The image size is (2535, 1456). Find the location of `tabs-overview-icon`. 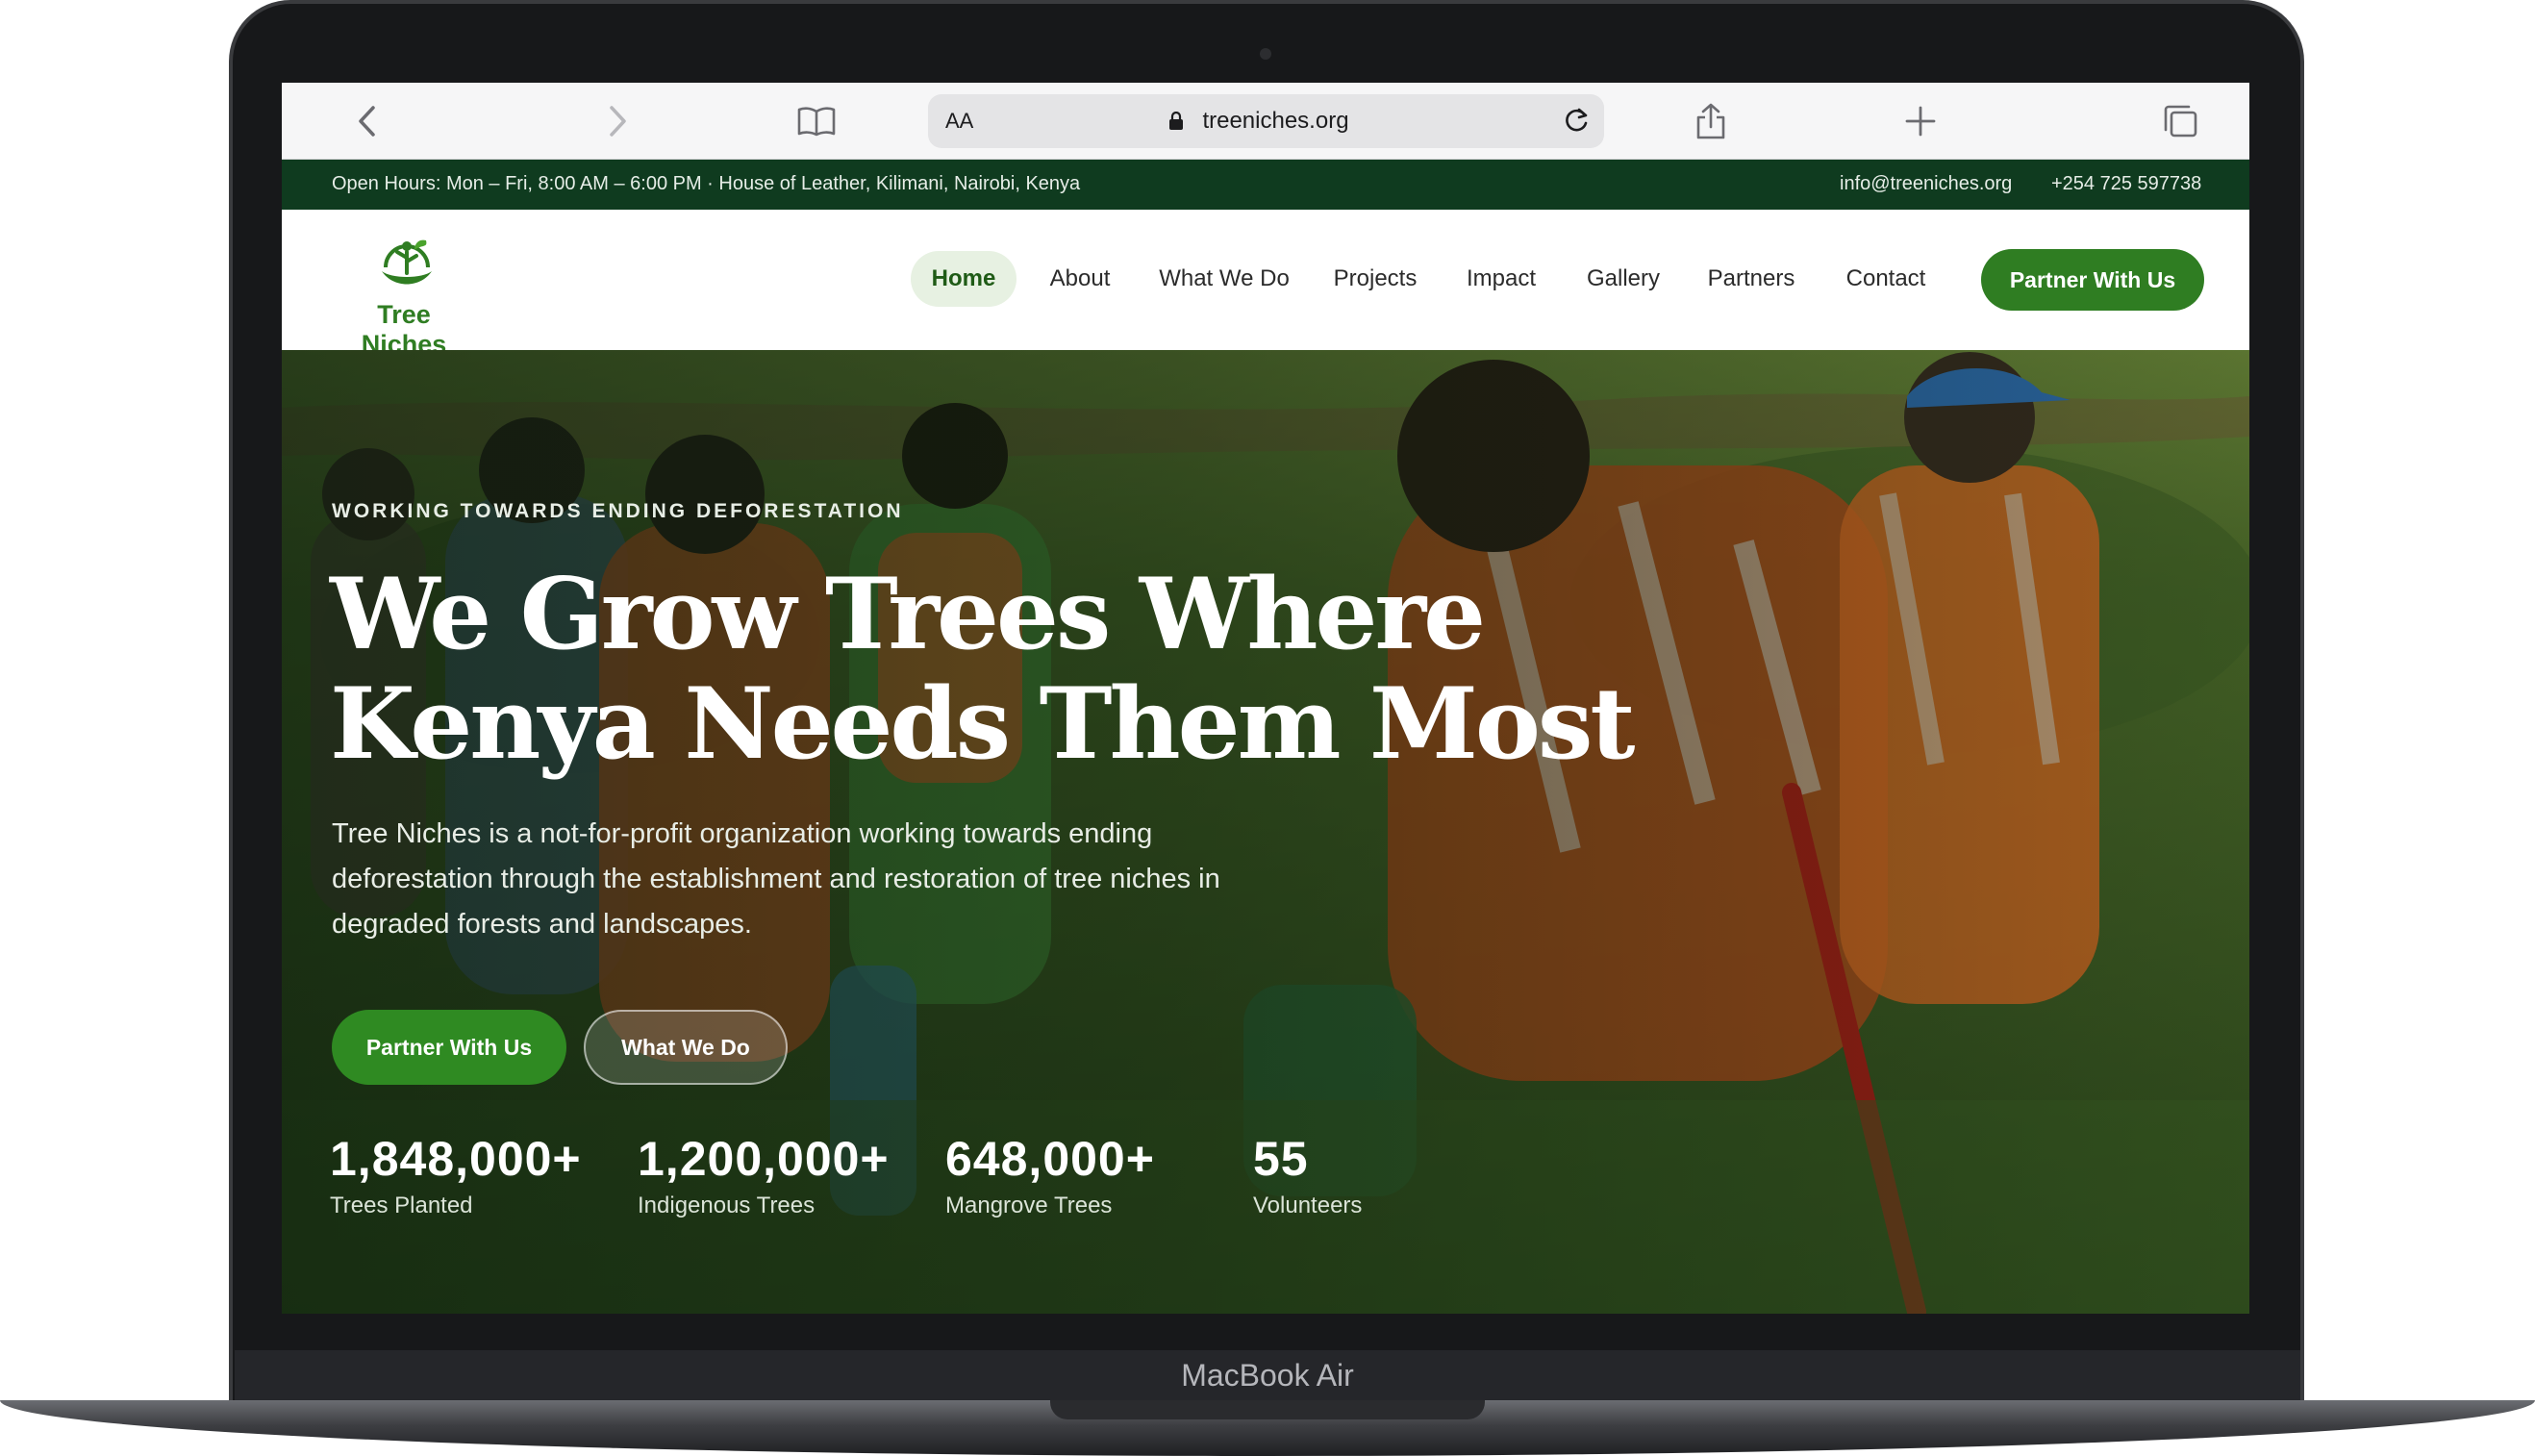

tabs-overview-icon is located at coordinates (2180, 121).